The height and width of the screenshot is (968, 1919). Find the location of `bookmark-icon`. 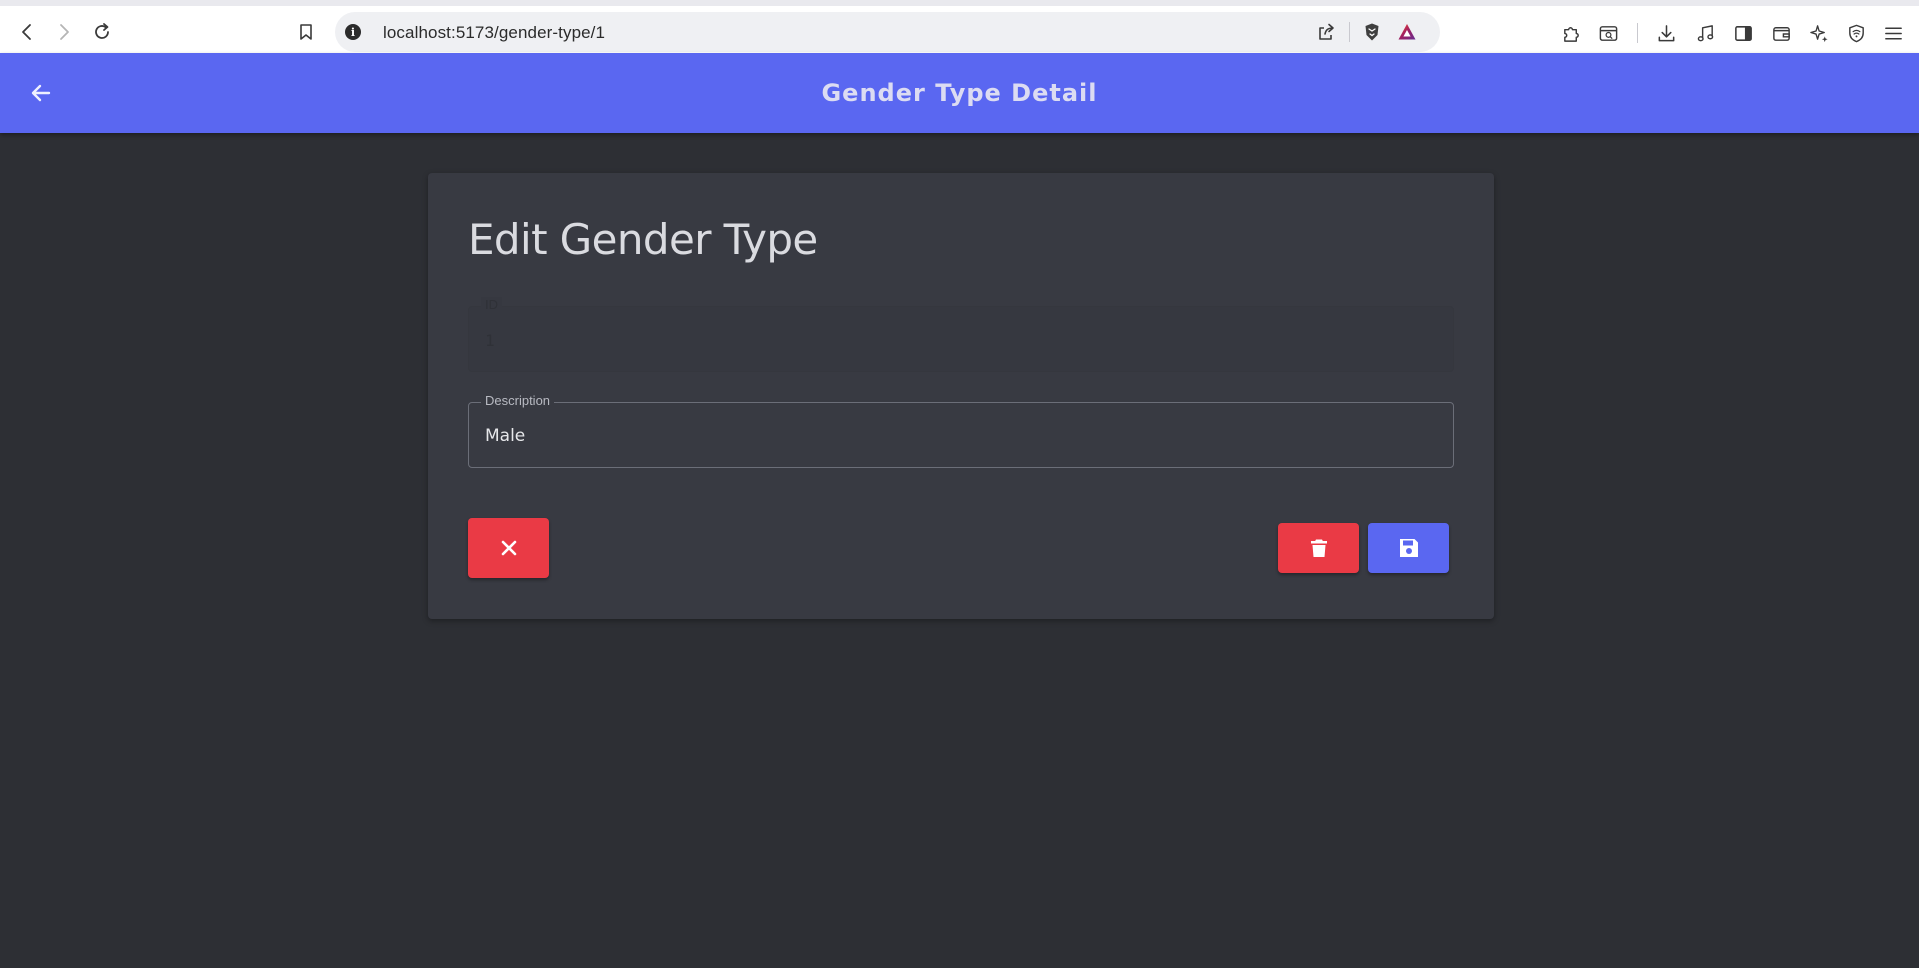

bookmark-icon is located at coordinates (306, 32).